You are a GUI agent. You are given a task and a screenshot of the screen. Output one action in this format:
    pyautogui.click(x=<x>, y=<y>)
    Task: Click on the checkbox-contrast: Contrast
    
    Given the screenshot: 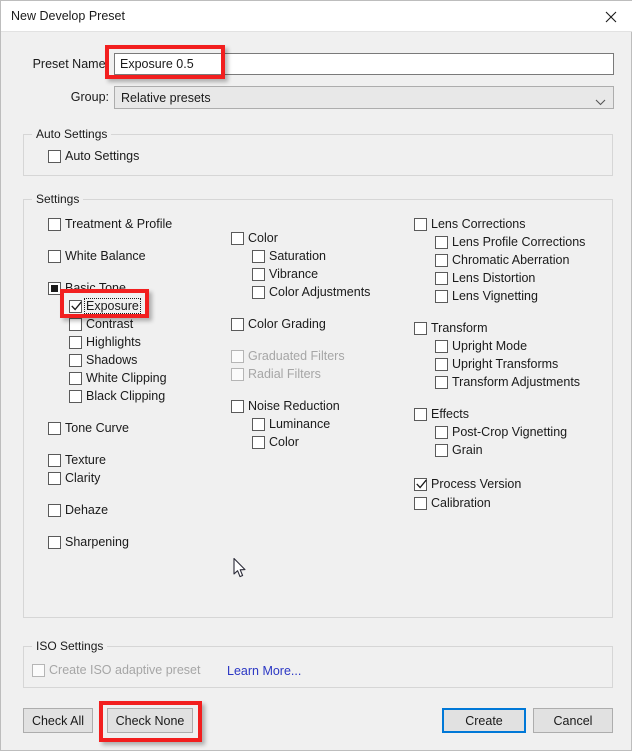 What is the action you would take?
    pyautogui.click(x=101, y=324)
    